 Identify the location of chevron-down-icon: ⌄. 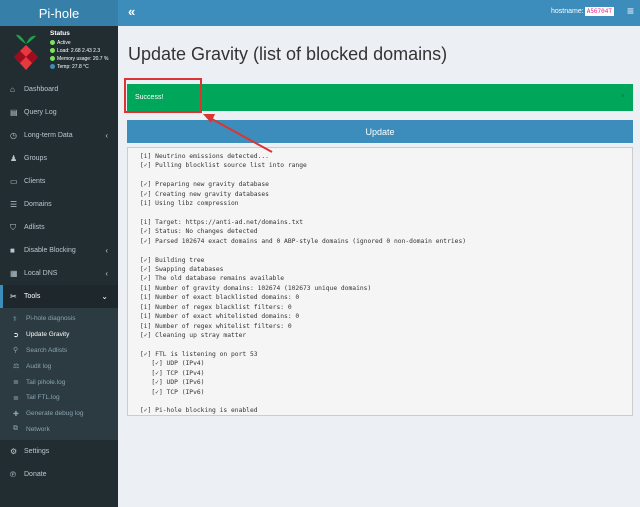
(104, 296).